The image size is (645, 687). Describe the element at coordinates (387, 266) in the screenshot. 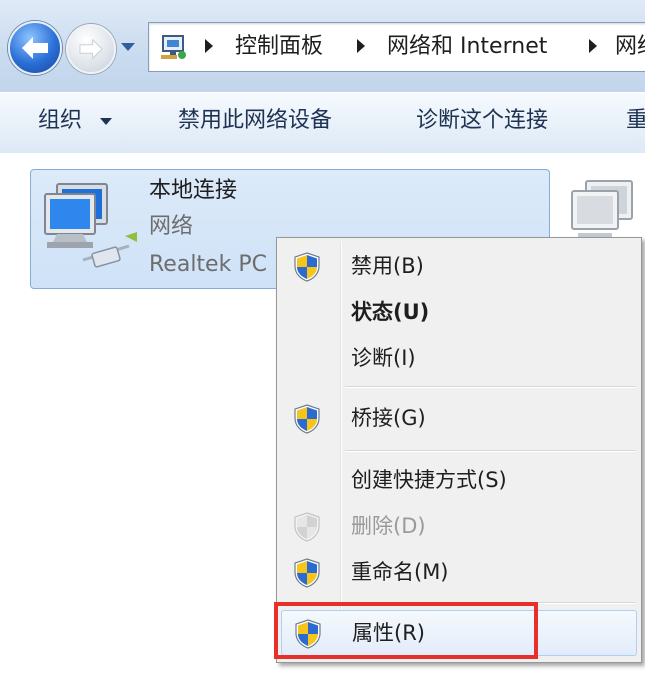

I see `menu-item-label: 禁用(B)` at that location.